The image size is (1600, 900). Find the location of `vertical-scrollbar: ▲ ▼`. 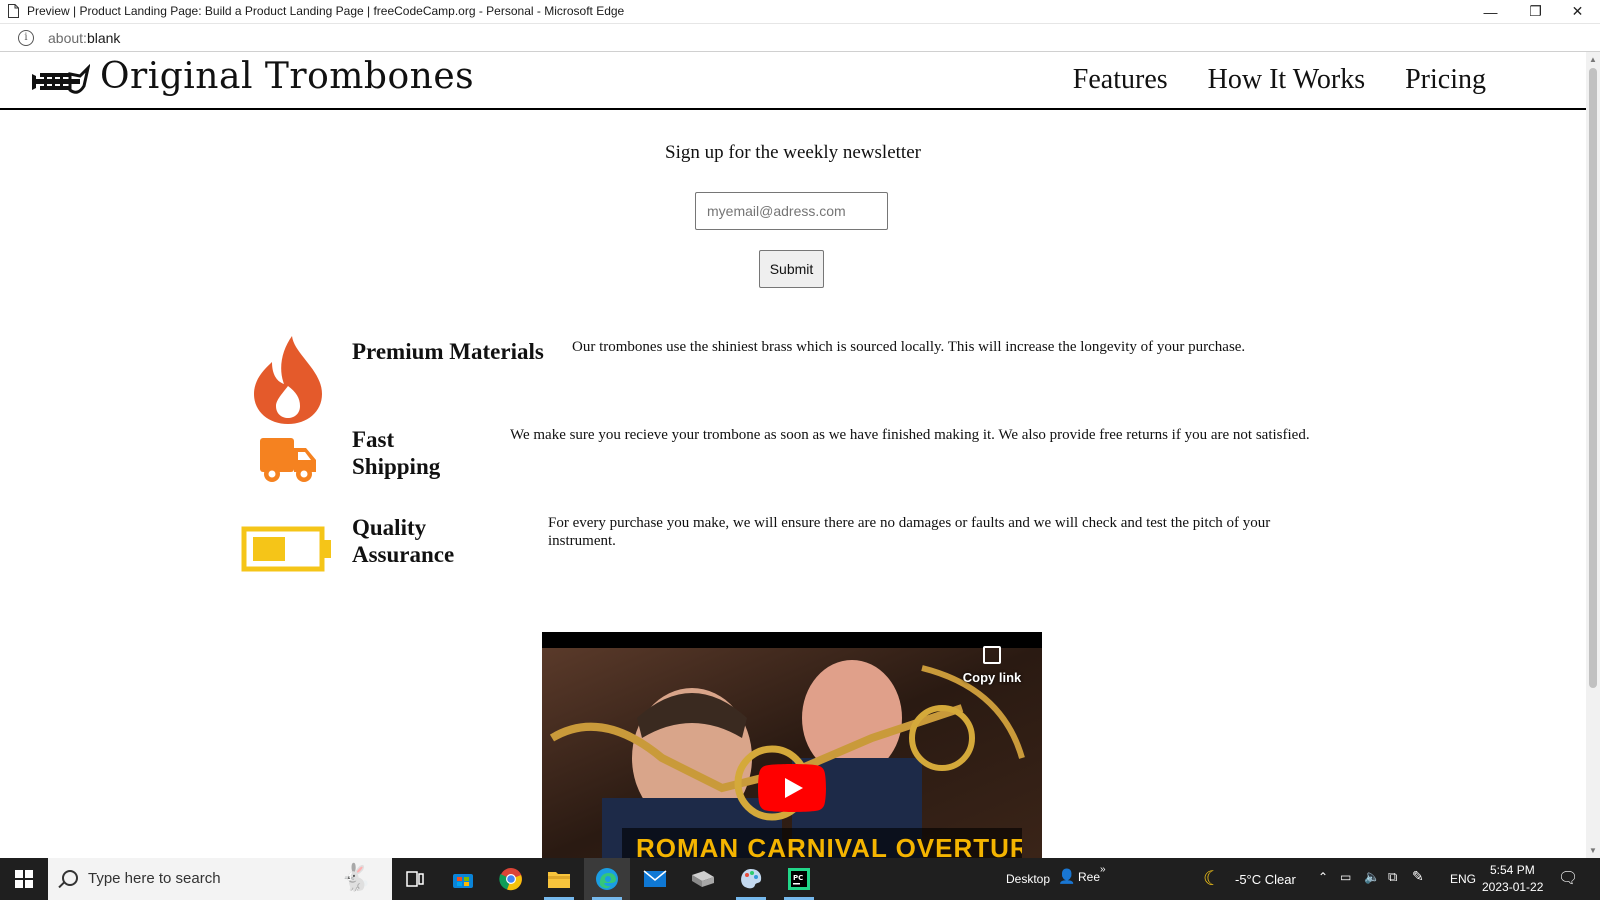

vertical-scrollbar: ▲ ▼ is located at coordinates (1593, 455).